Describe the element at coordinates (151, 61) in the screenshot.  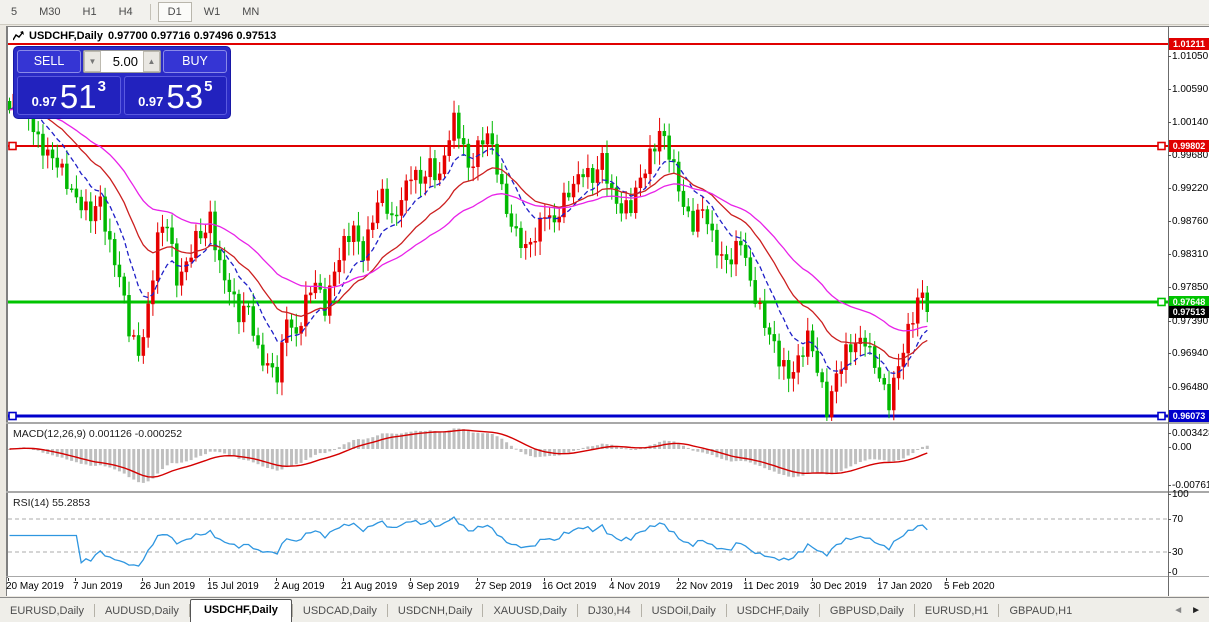
I see `volume-increase-button: ▲` at that location.